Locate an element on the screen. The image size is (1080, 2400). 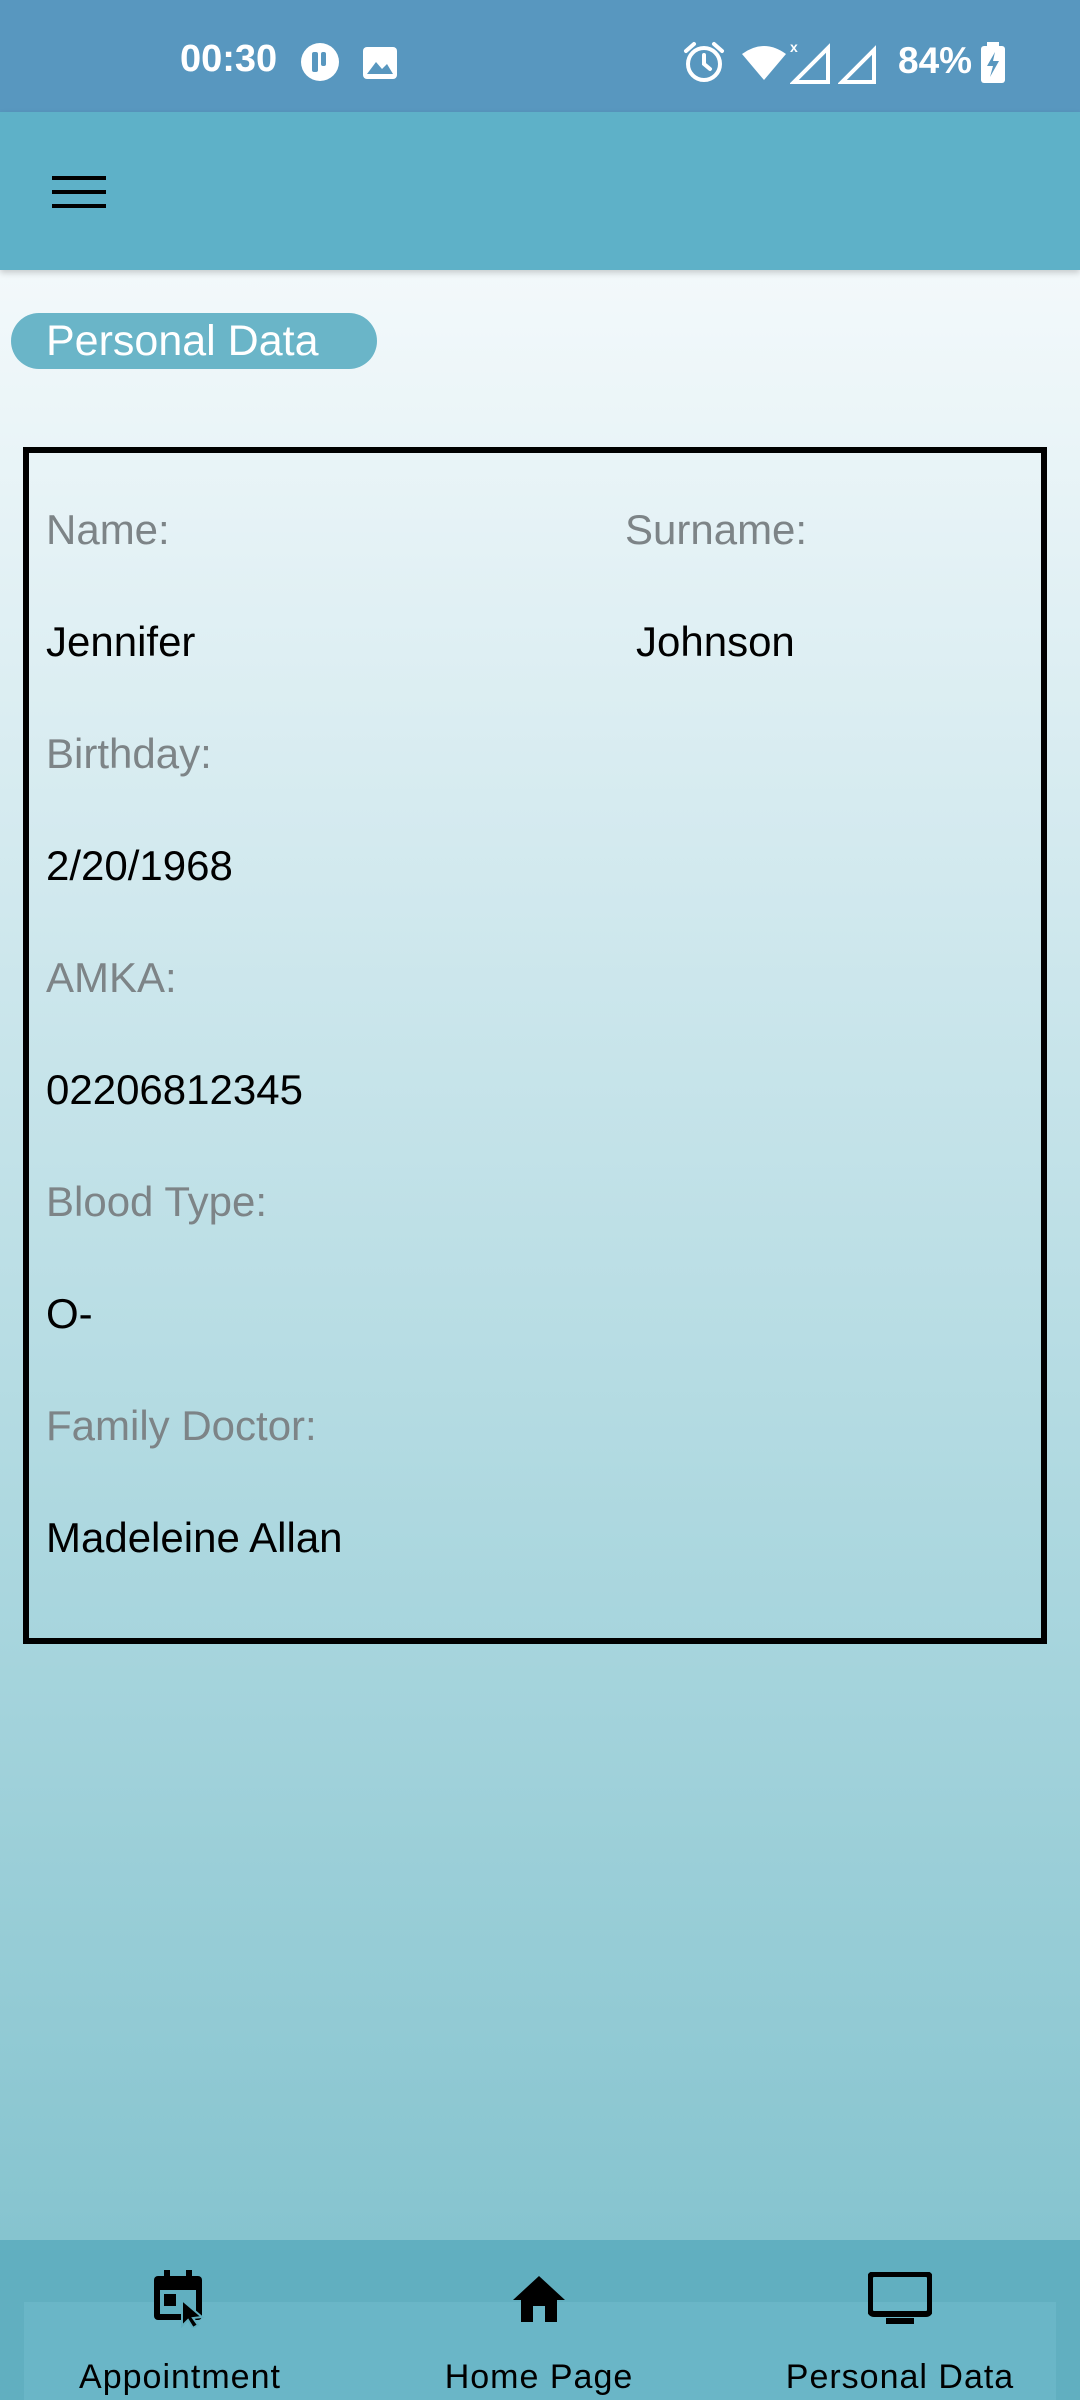
family-doctor-value: Madeleine Allan is located at coordinates (194, 1537).